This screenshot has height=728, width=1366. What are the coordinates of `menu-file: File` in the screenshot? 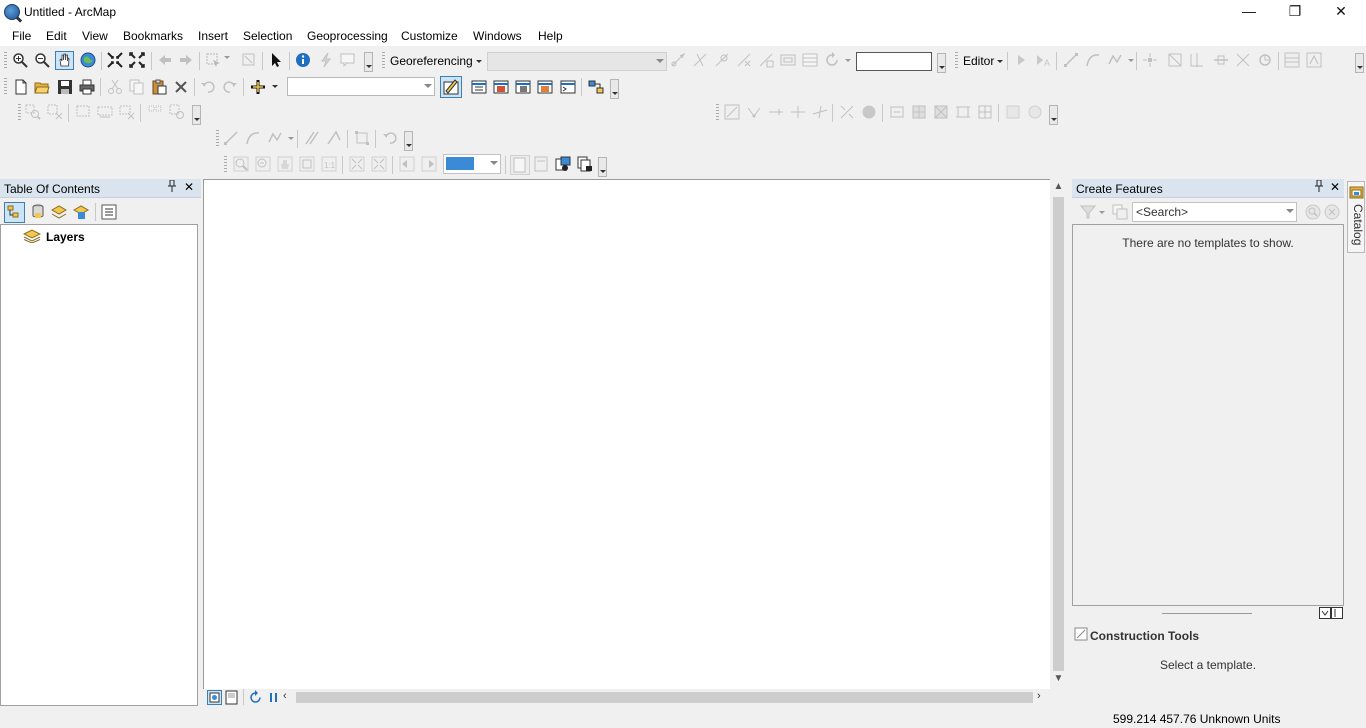 It's located at (21, 36).